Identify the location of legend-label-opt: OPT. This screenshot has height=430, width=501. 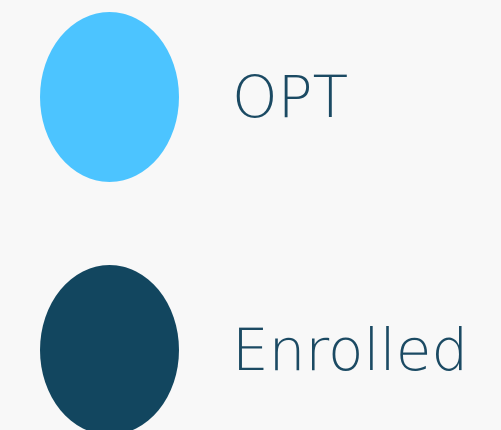
(290, 97).